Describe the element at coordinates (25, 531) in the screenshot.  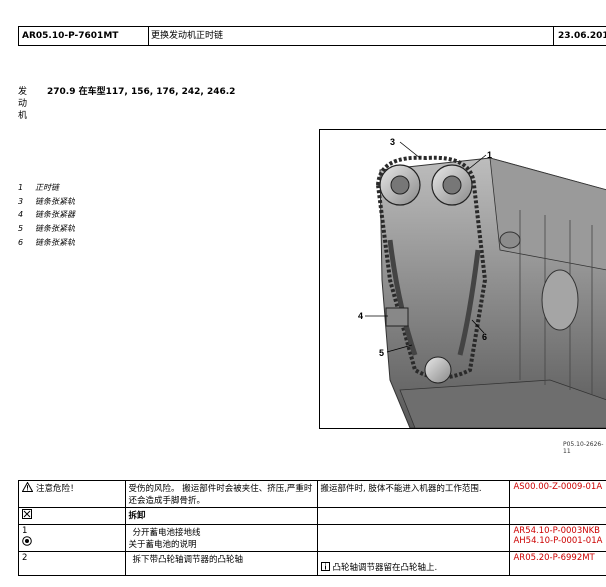
I see `step-number: 1` at that location.